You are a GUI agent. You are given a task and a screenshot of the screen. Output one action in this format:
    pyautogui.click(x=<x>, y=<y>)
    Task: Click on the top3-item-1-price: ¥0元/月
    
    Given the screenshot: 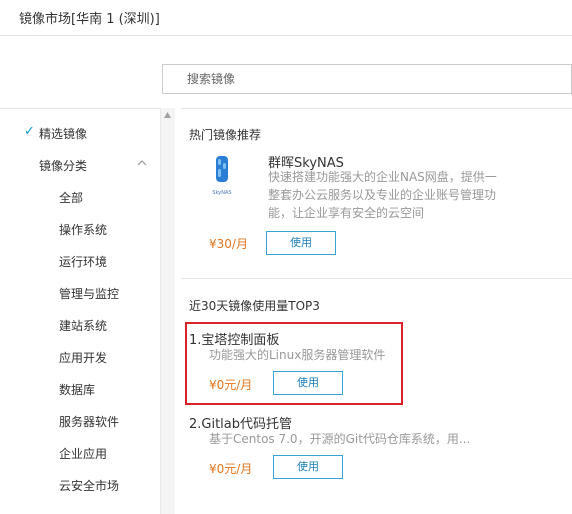 What is the action you would take?
    pyautogui.click(x=231, y=385)
    